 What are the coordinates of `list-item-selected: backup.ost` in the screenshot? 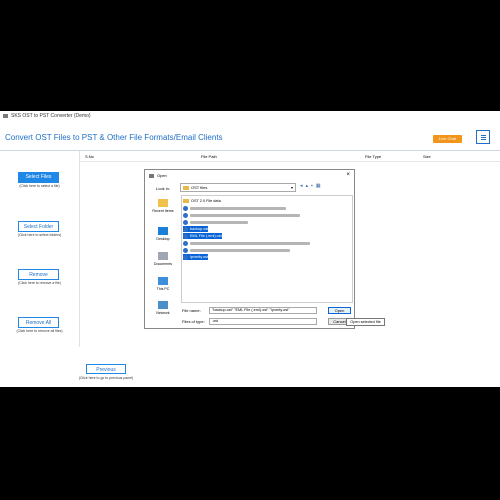 It's located at (196, 229).